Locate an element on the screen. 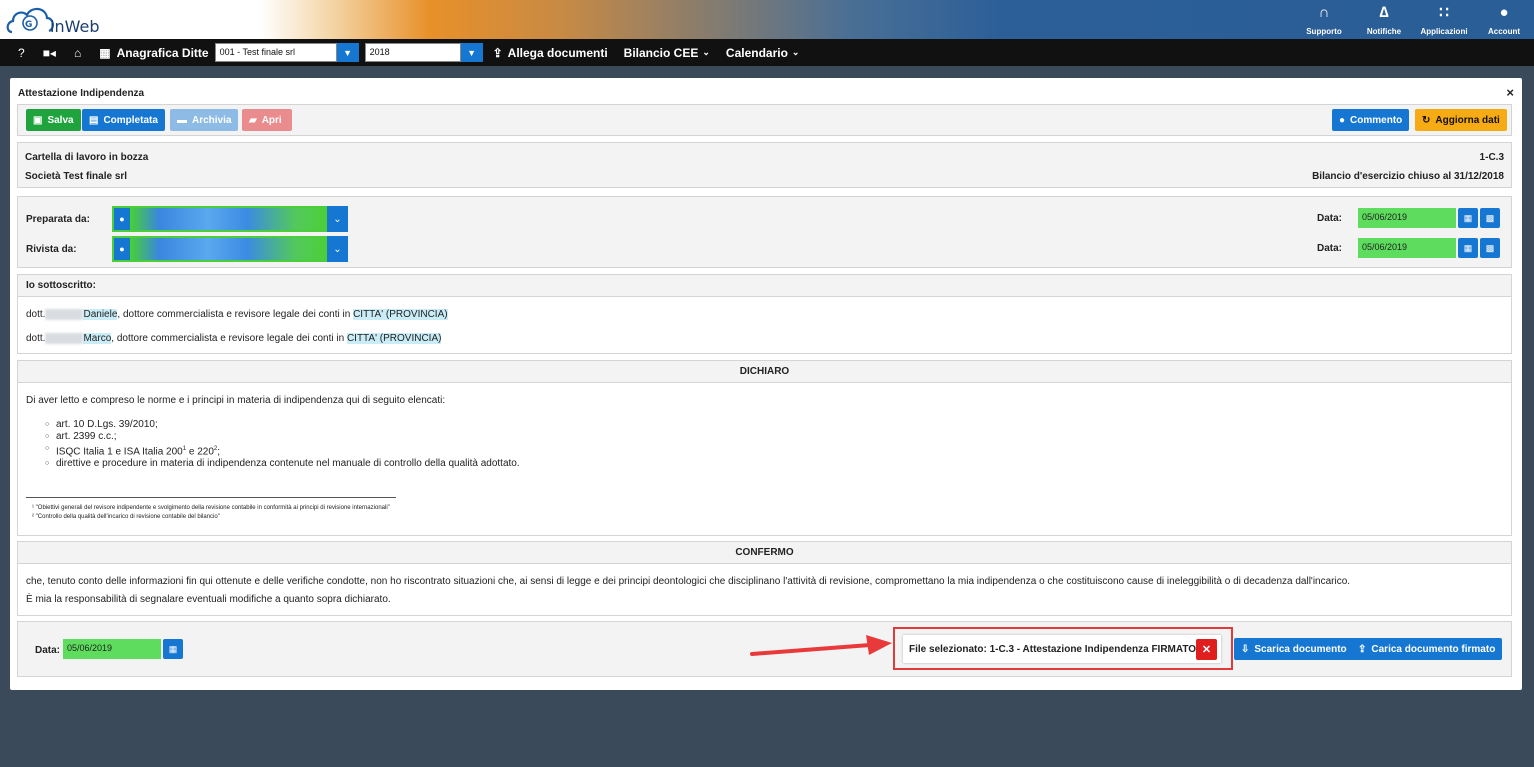 Image resolution: width=1534 pixels, height=767 pixels. list-item: art. 10 D.Lgs. 39/2010; is located at coordinates (764, 425).